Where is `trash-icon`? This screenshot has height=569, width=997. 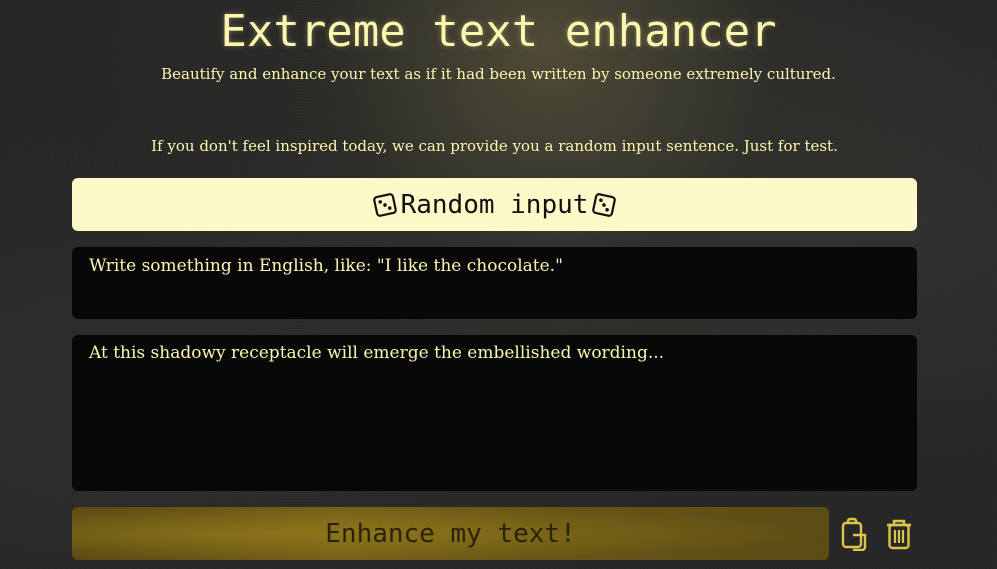
trash-icon is located at coordinates (899, 534).